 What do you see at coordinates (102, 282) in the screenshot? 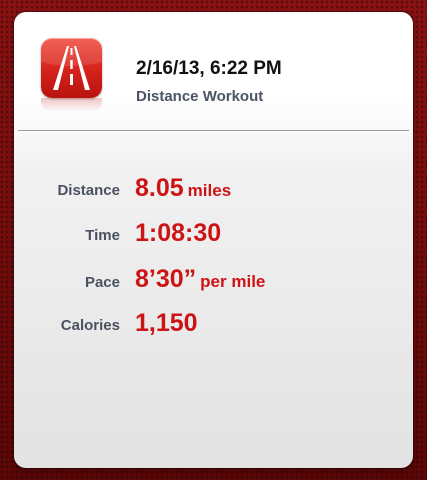
I see `pace-label: Pace` at bounding box center [102, 282].